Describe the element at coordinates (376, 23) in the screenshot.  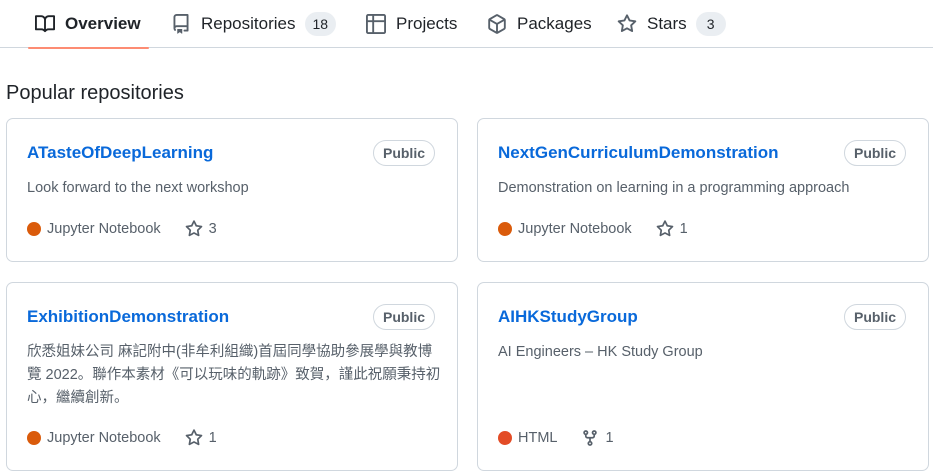
I see `table-icon` at that location.